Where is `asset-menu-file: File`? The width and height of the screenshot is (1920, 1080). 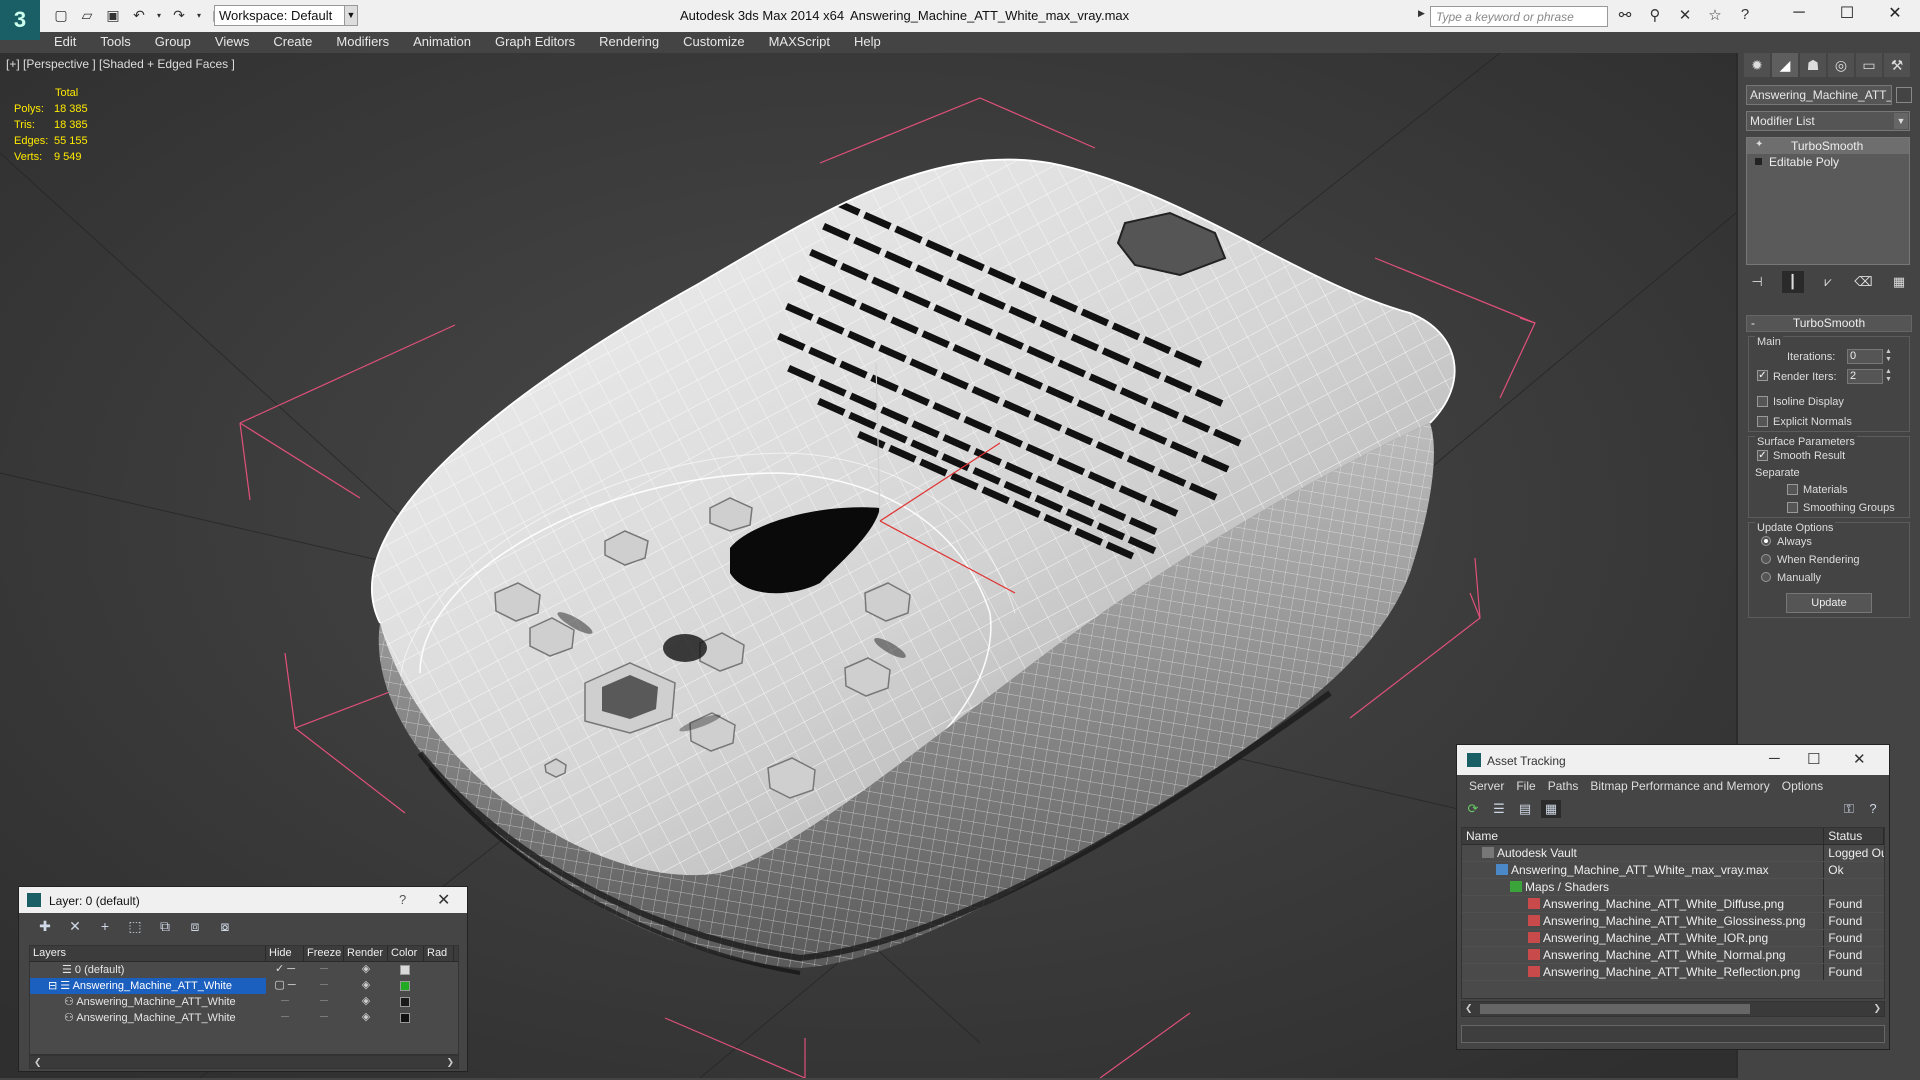 asset-menu-file: File is located at coordinates (1525, 786).